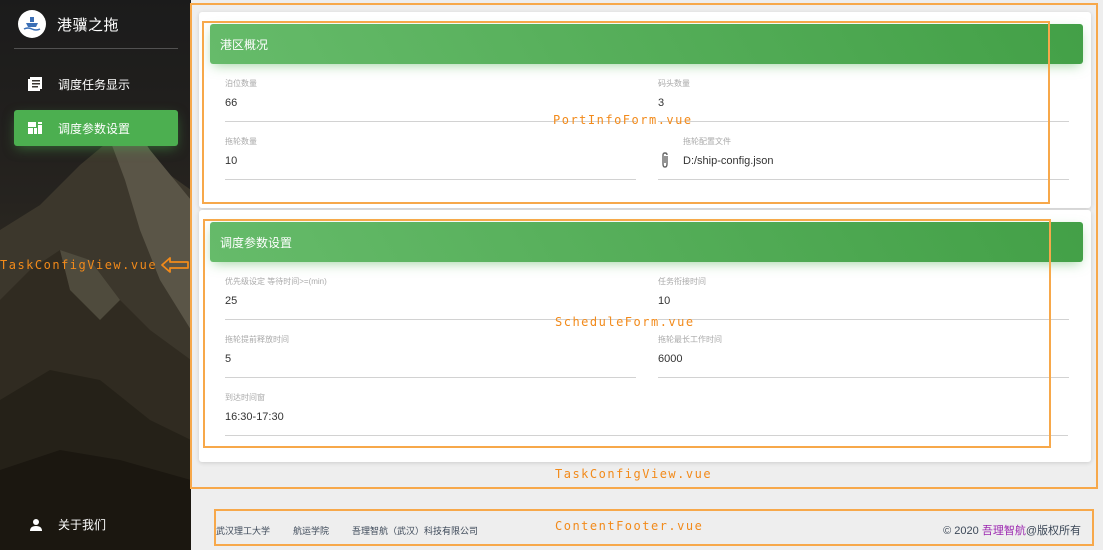 The width and height of the screenshot is (1103, 550). I want to click on task-connect-time-field: 任务衔接时间 10, so click(863, 298).